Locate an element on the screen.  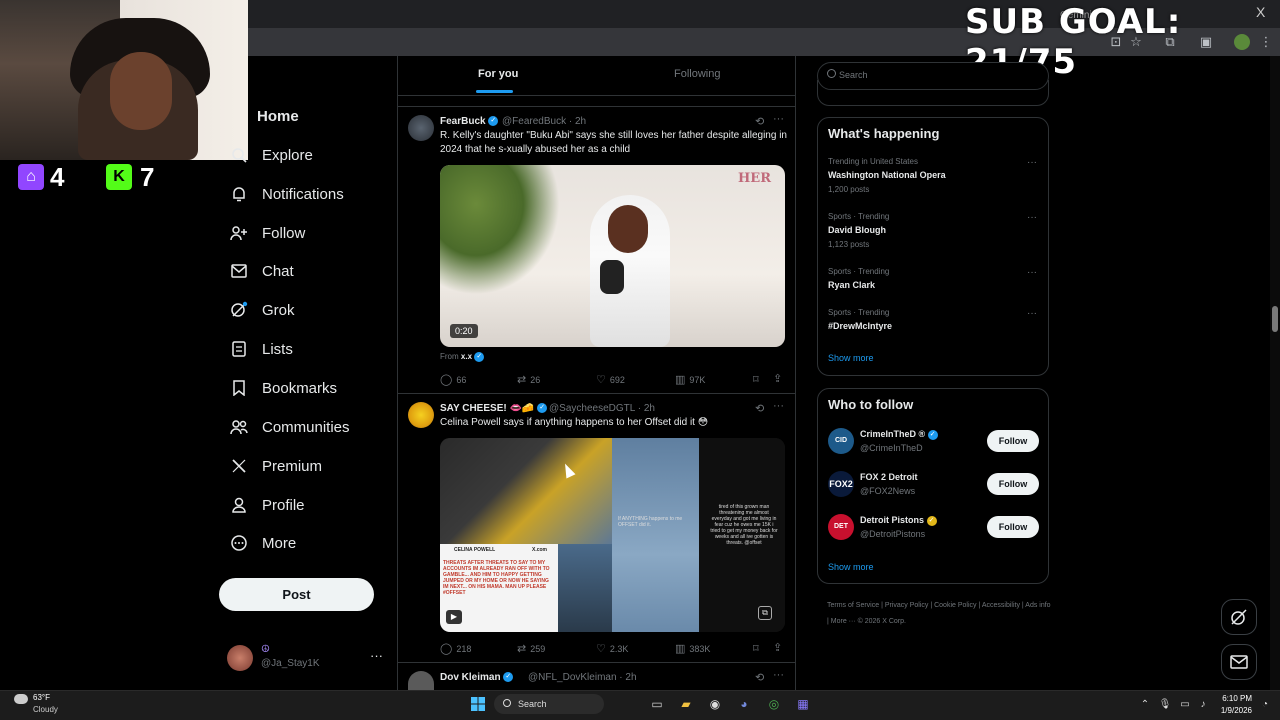
suggested-account-name: Detroit Pistons ✓ is located at coordinates (898, 520).